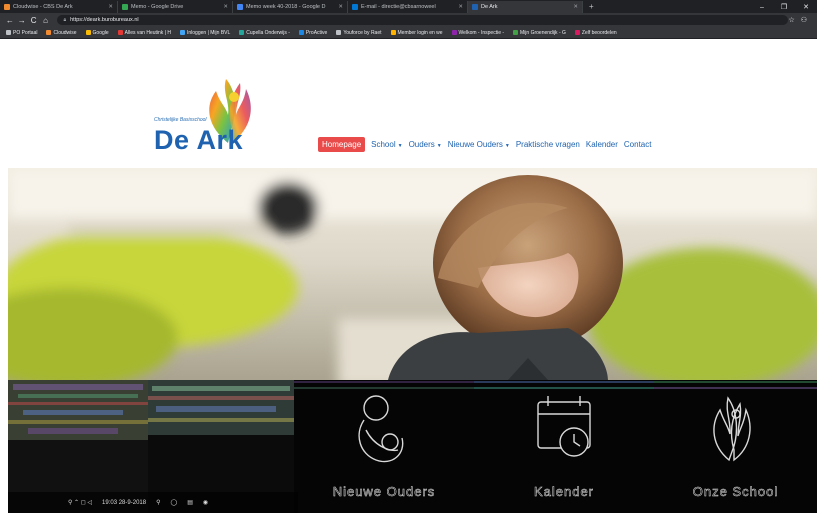 Image resolution: width=817 pixels, height=513 pixels. I want to click on bookmark-item: Mijn Groenendijk - G, so click(539, 33).